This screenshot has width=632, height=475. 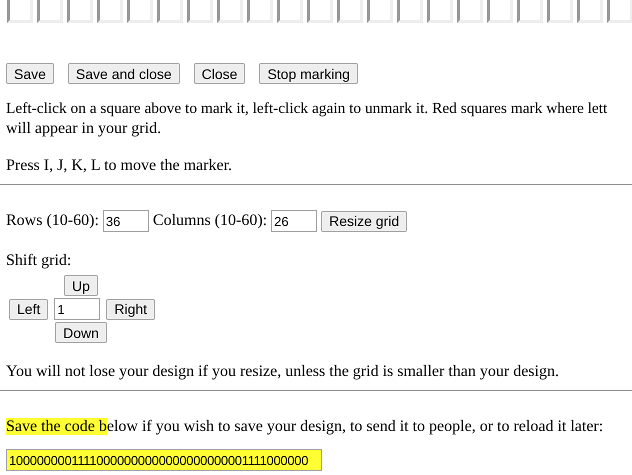 I want to click on columns-input: 26, so click(x=294, y=221).